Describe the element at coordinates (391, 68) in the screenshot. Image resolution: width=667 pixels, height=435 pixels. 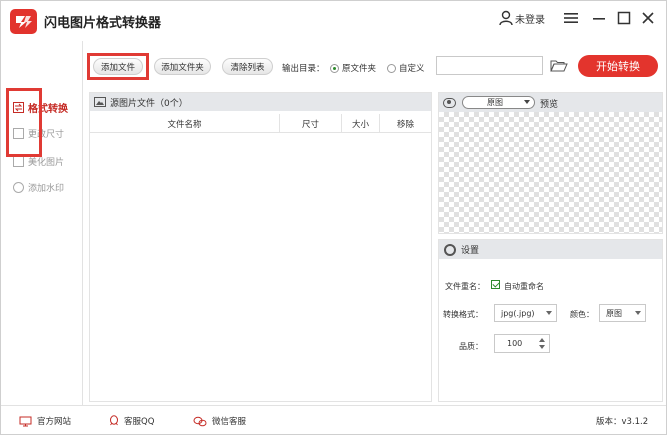
I see `radio-dot` at that location.